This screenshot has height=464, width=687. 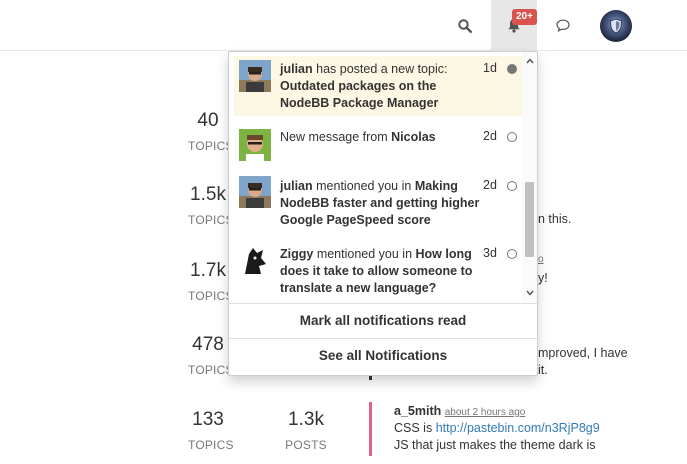 I want to click on teaser-time-link: o, so click(x=541, y=259).